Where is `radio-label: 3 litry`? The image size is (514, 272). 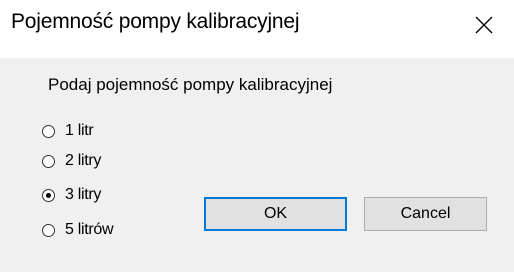
radio-label: 3 litry is located at coordinates (83, 195).